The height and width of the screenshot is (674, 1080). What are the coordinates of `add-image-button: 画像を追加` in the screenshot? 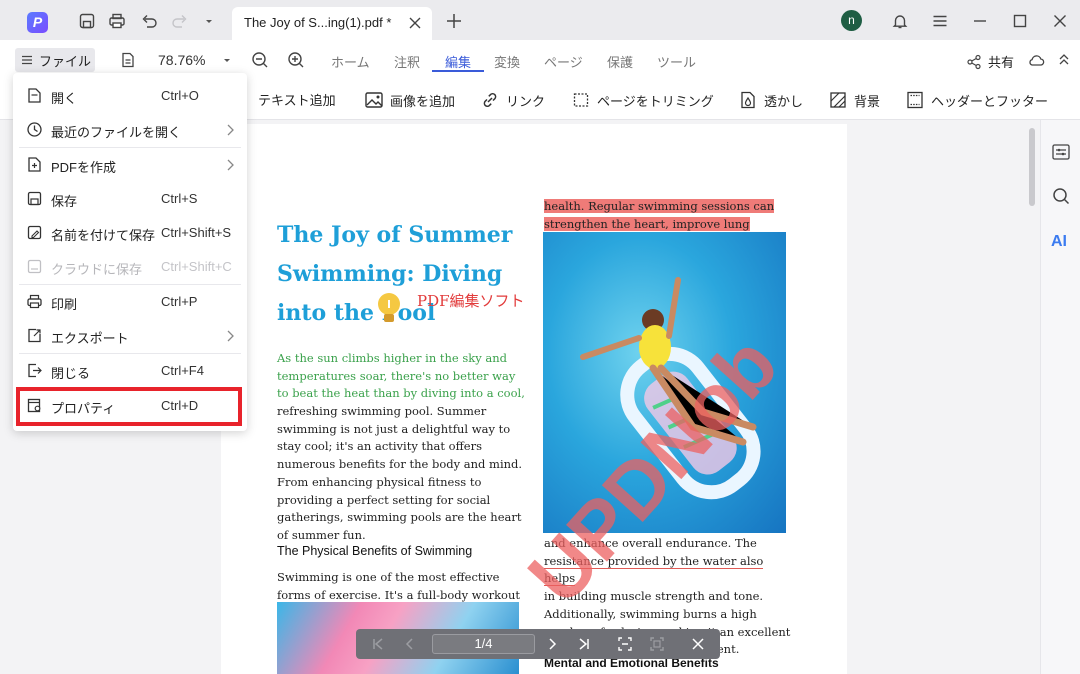 It's located at (409, 100).